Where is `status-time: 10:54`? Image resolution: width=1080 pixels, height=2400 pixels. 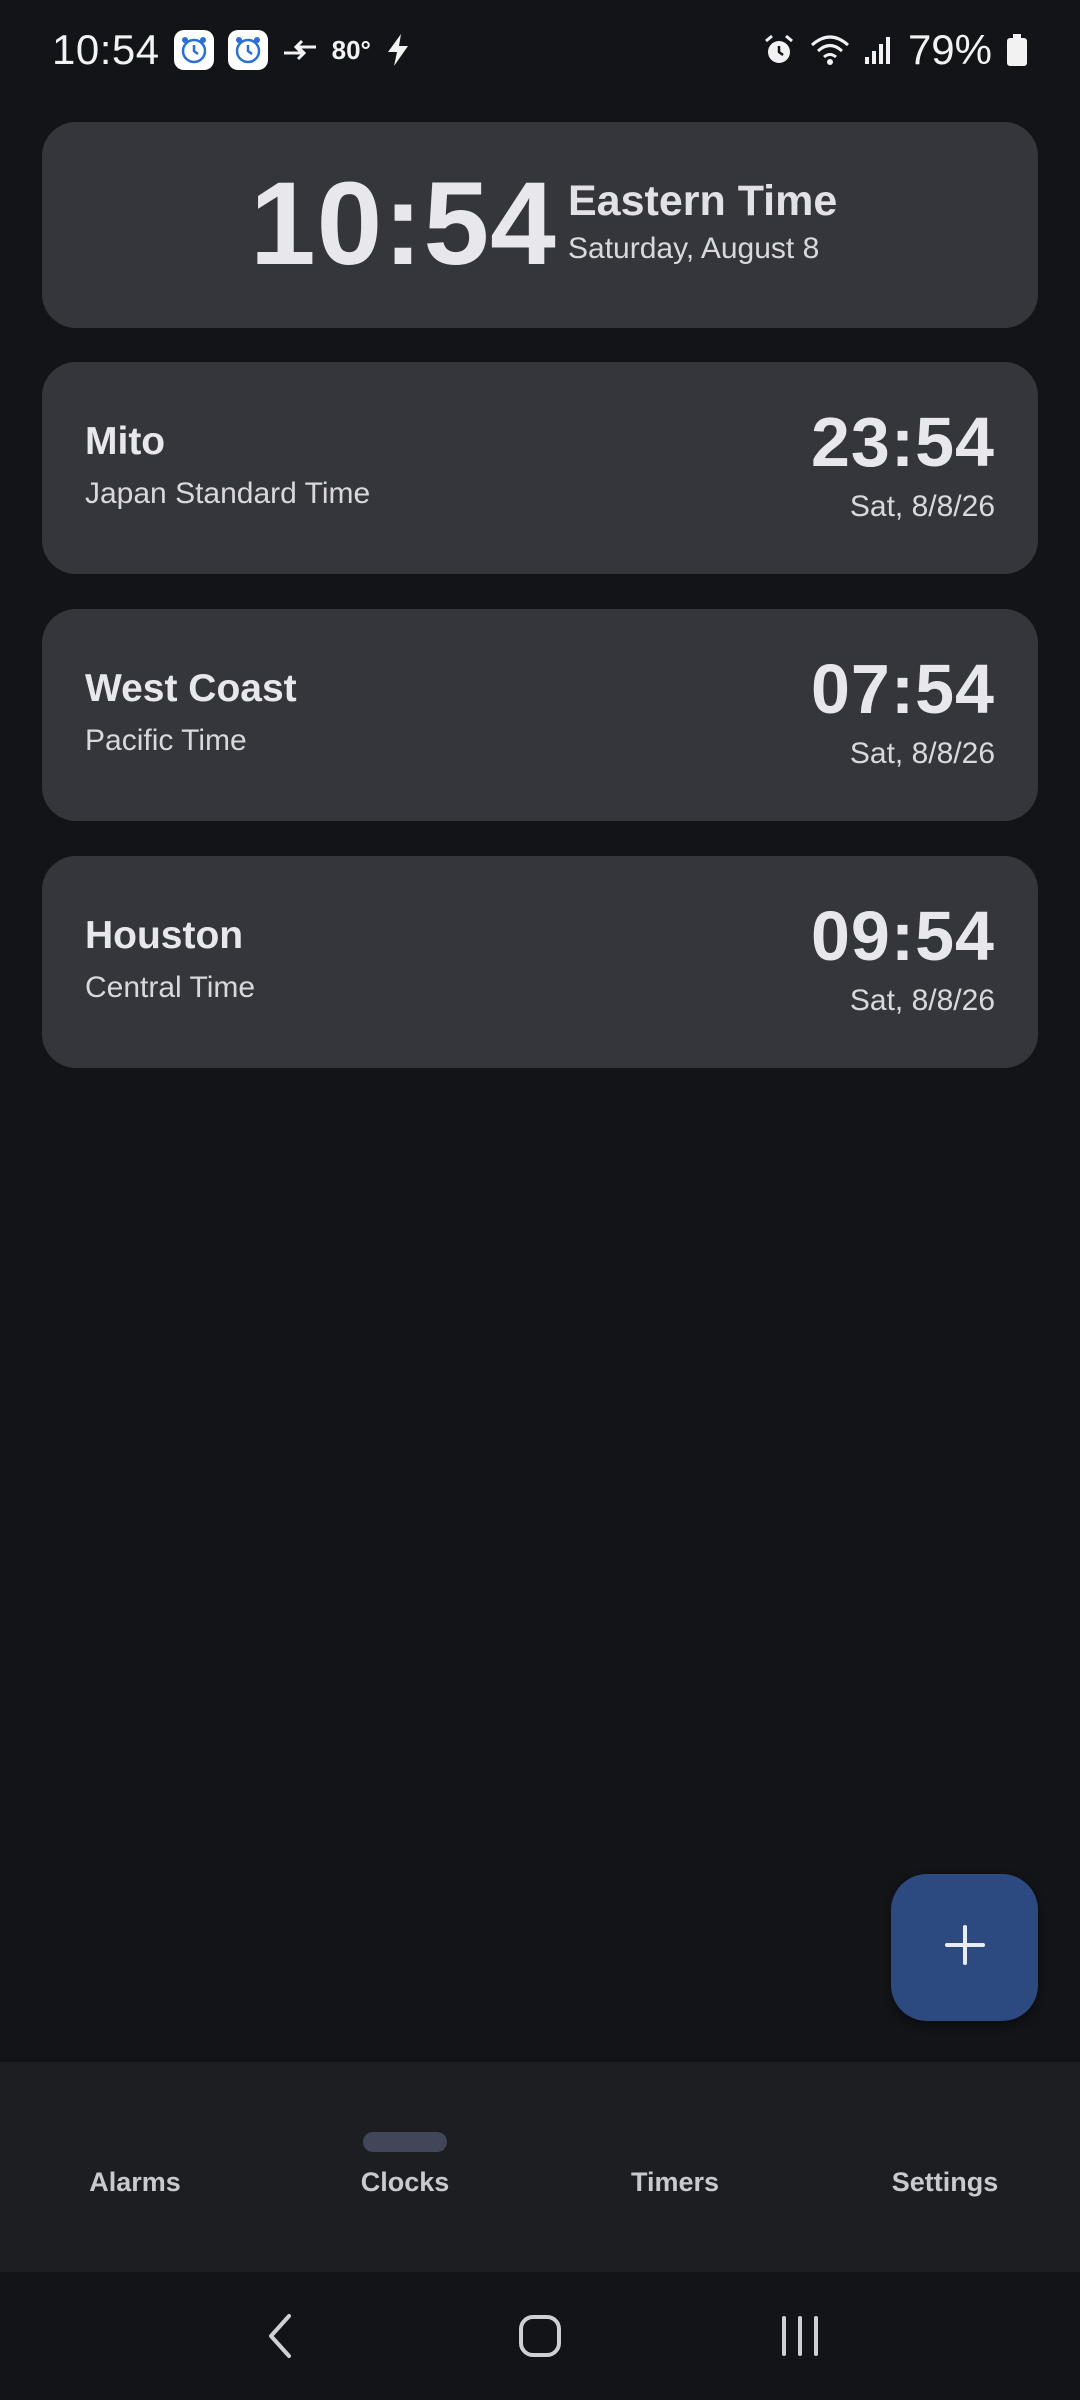
status-time: 10:54 is located at coordinates (106, 49).